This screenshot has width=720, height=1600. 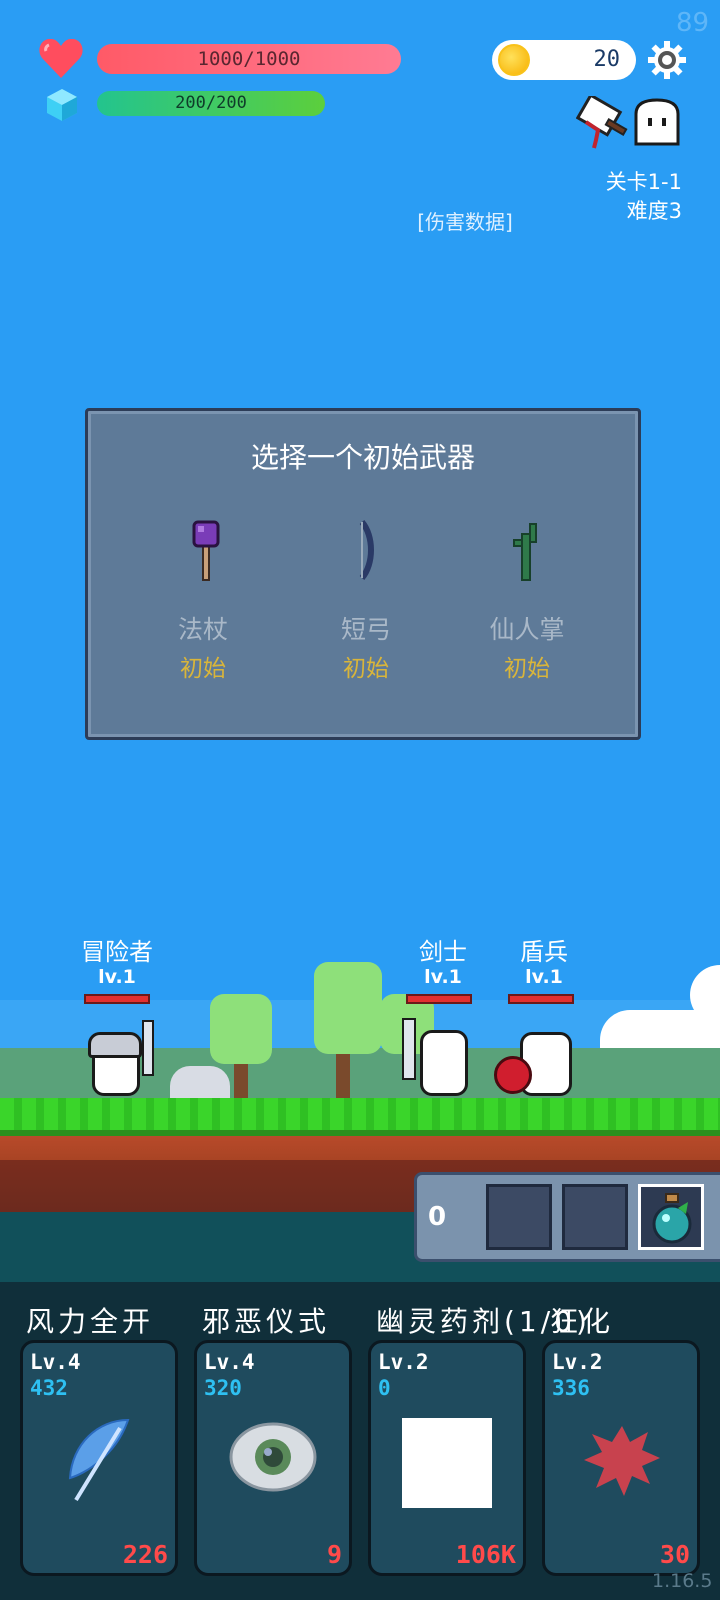 What do you see at coordinates (544, 977) in the screenshot?
I see `unit-level-shield: lv.1` at bounding box center [544, 977].